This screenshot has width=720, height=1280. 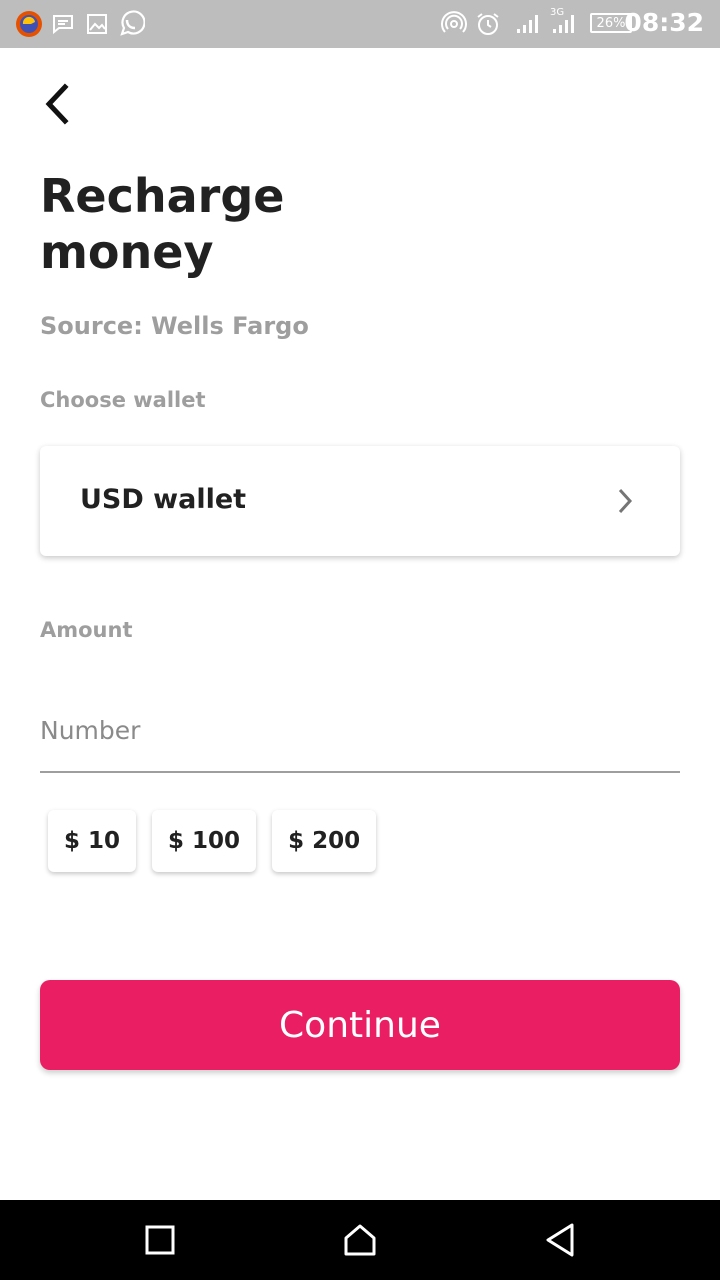 What do you see at coordinates (174, 326) in the screenshot?
I see `source-label: Source: Wells Fargo` at bounding box center [174, 326].